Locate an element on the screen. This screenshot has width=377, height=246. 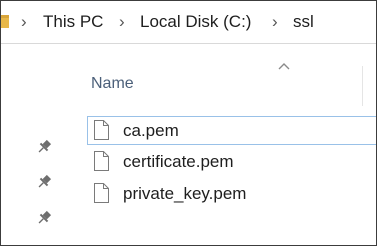
file-name: ca.pem is located at coordinates (151, 130).